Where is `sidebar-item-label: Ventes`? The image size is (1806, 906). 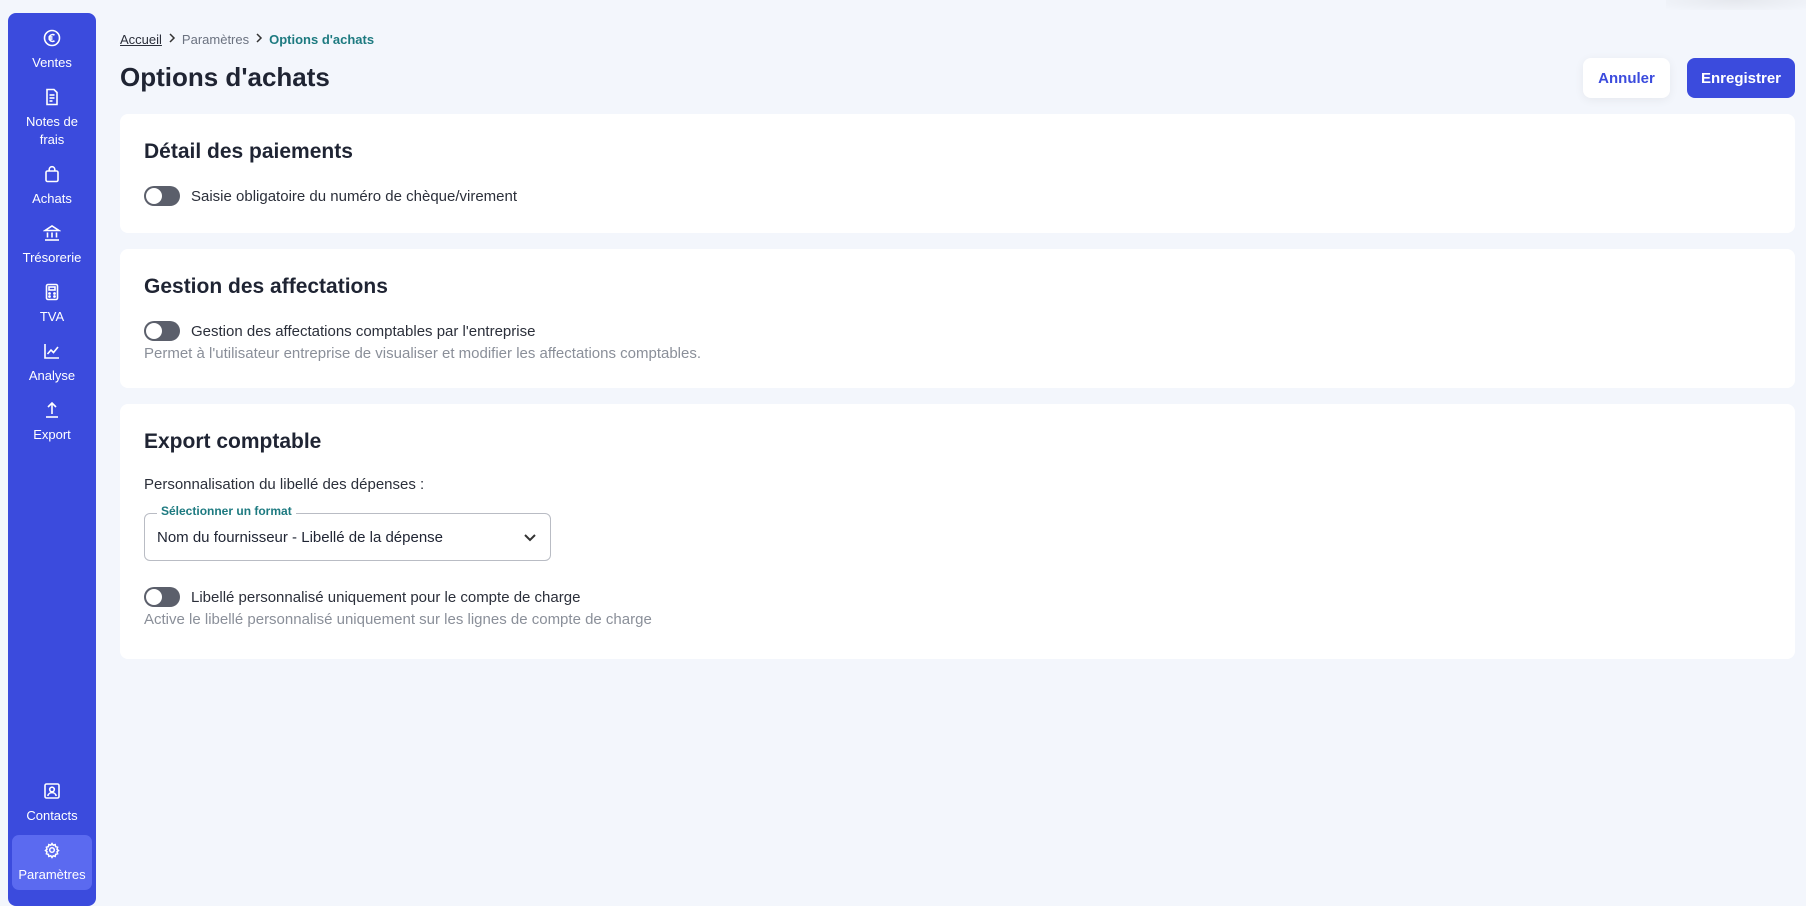 sidebar-item-label: Ventes is located at coordinates (52, 62).